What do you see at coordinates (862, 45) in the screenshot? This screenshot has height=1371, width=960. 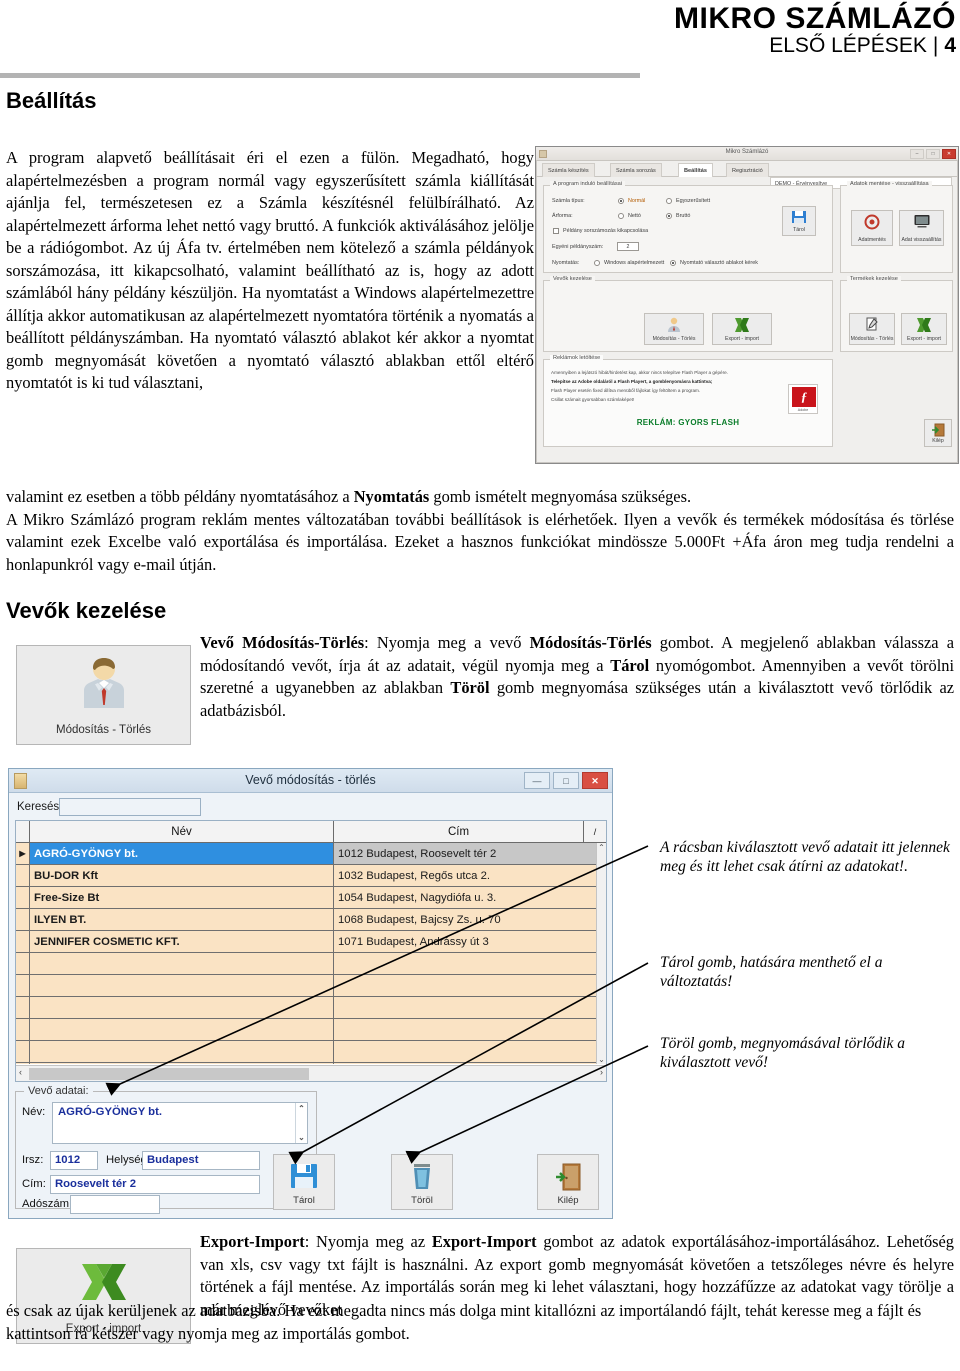 I see `brand-subtitle: ELSŐ LÉPÉSEK | 4` at bounding box center [862, 45].